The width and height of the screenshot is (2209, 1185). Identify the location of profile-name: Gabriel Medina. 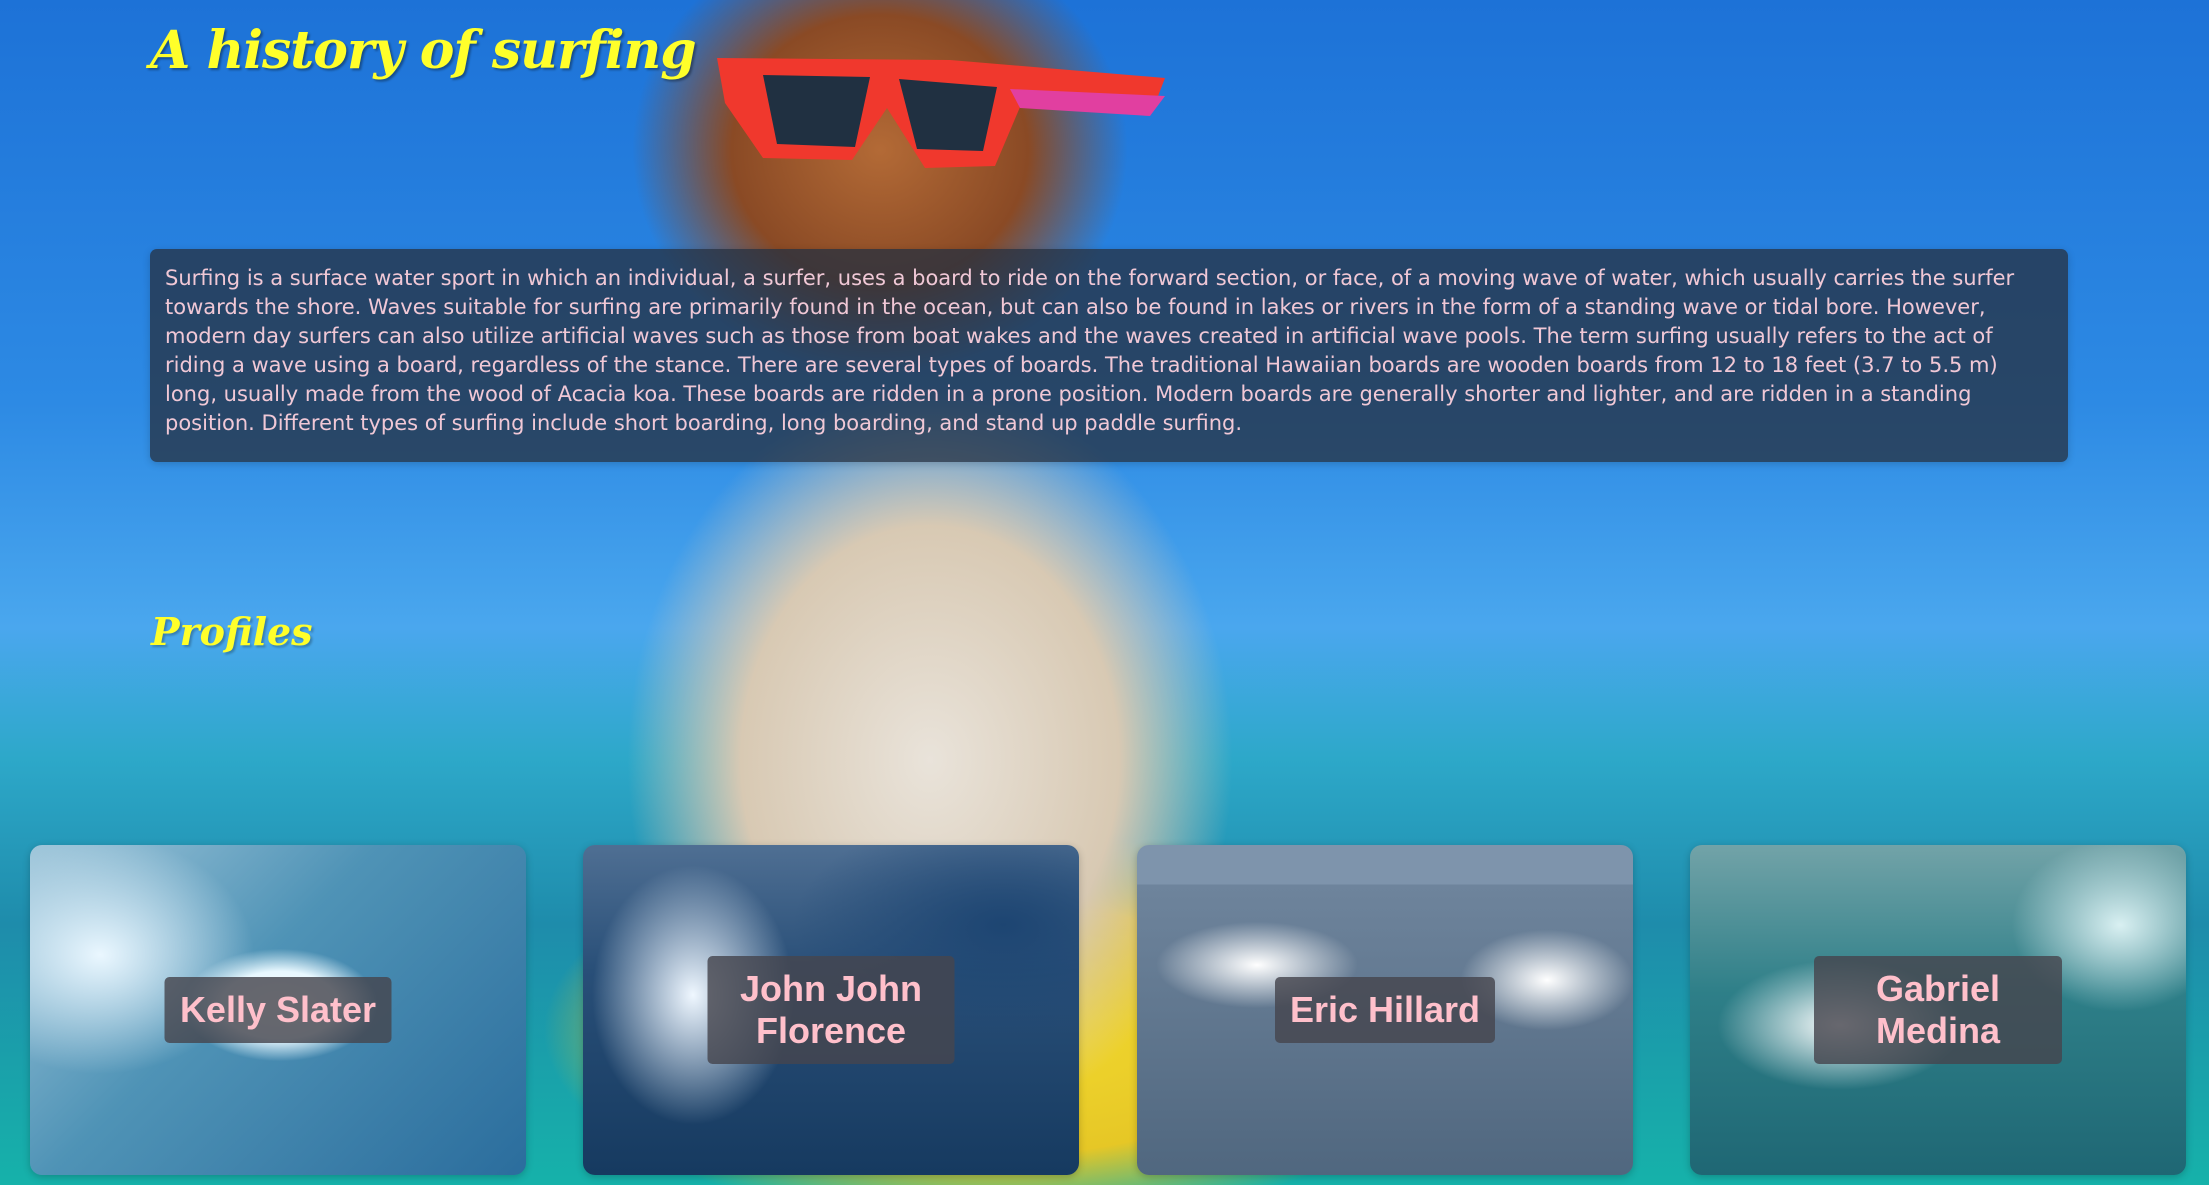
(1938, 1010).